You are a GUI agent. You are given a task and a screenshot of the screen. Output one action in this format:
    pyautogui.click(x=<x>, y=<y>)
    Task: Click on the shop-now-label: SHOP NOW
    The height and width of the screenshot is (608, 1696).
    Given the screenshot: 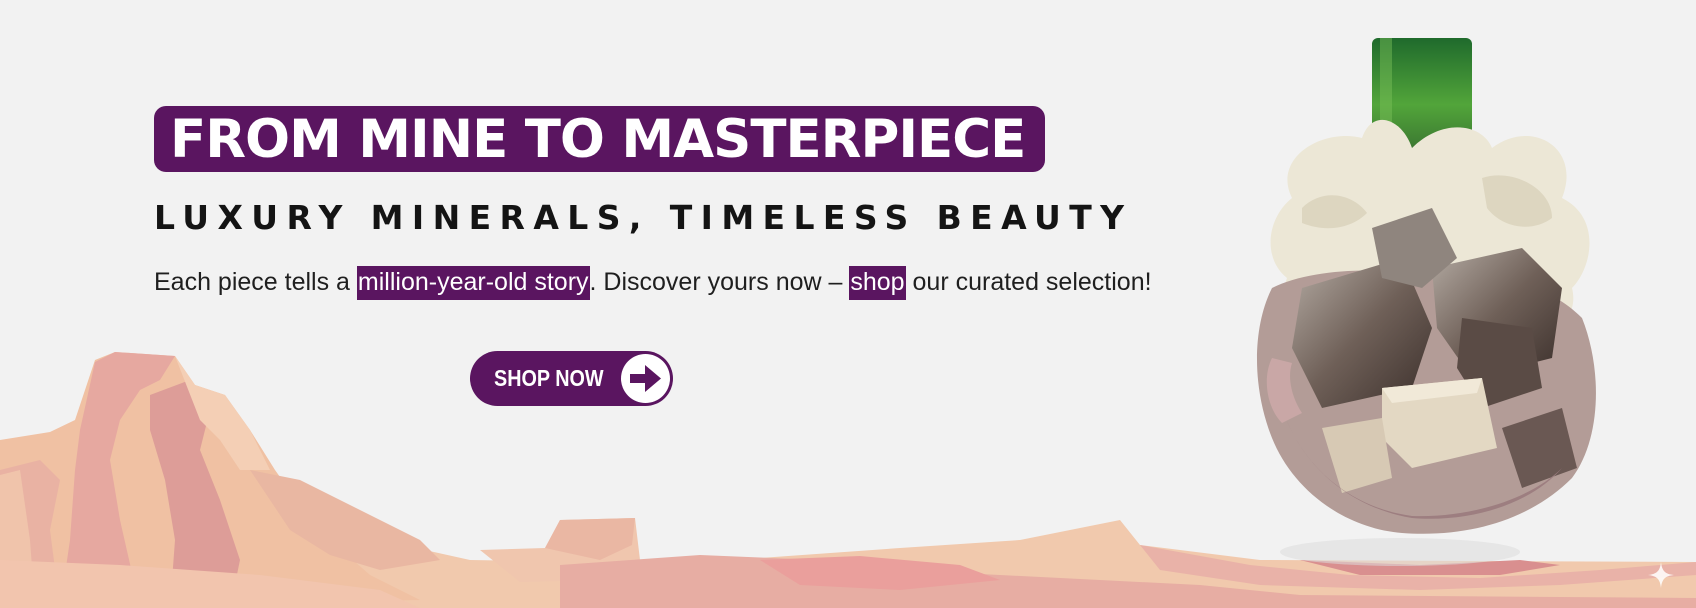 What is the action you would take?
    pyautogui.click(x=549, y=378)
    